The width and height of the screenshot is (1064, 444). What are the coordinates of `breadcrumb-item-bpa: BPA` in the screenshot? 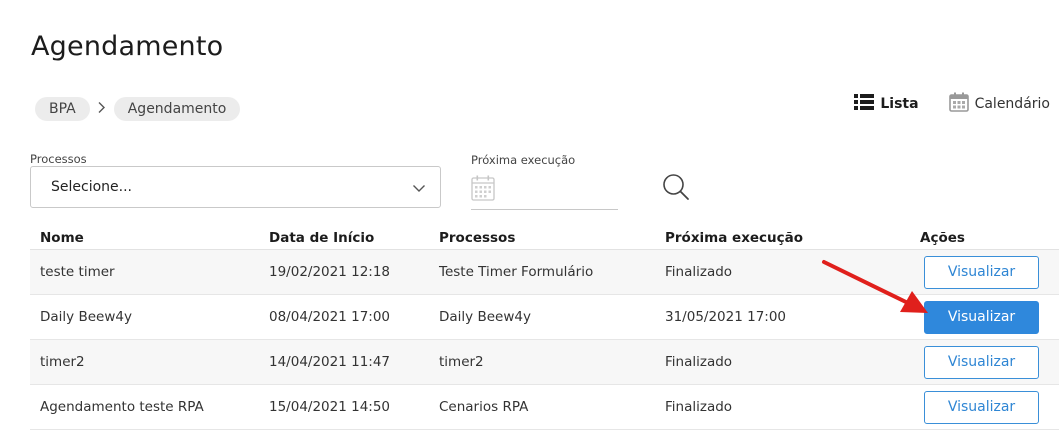 It's located at (62, 109).